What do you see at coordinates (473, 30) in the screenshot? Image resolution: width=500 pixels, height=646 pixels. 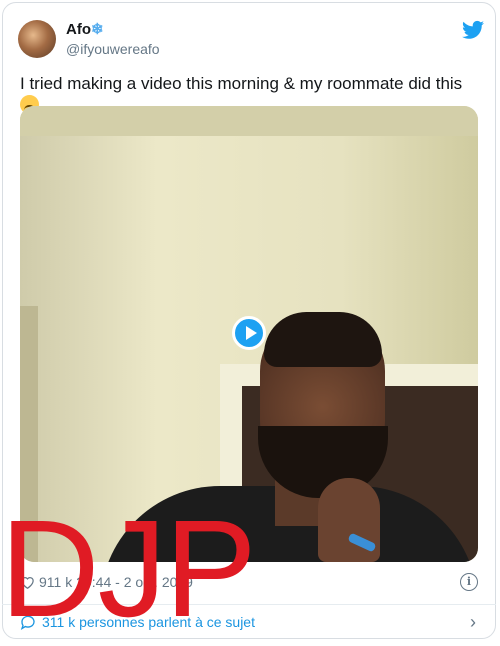 I see `twitter-bird-icon` at bounding box center [473, 30].